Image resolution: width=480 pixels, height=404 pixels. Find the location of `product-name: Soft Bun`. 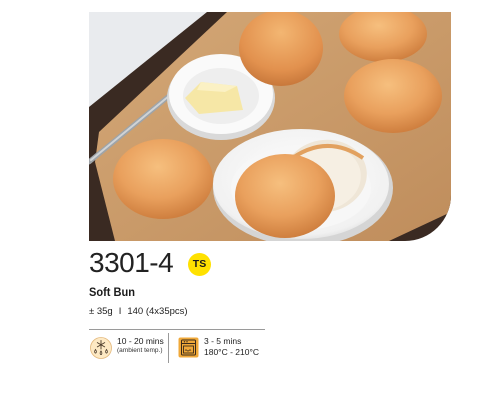

product-name: Soft Bun is located at coordinates (112, 292).